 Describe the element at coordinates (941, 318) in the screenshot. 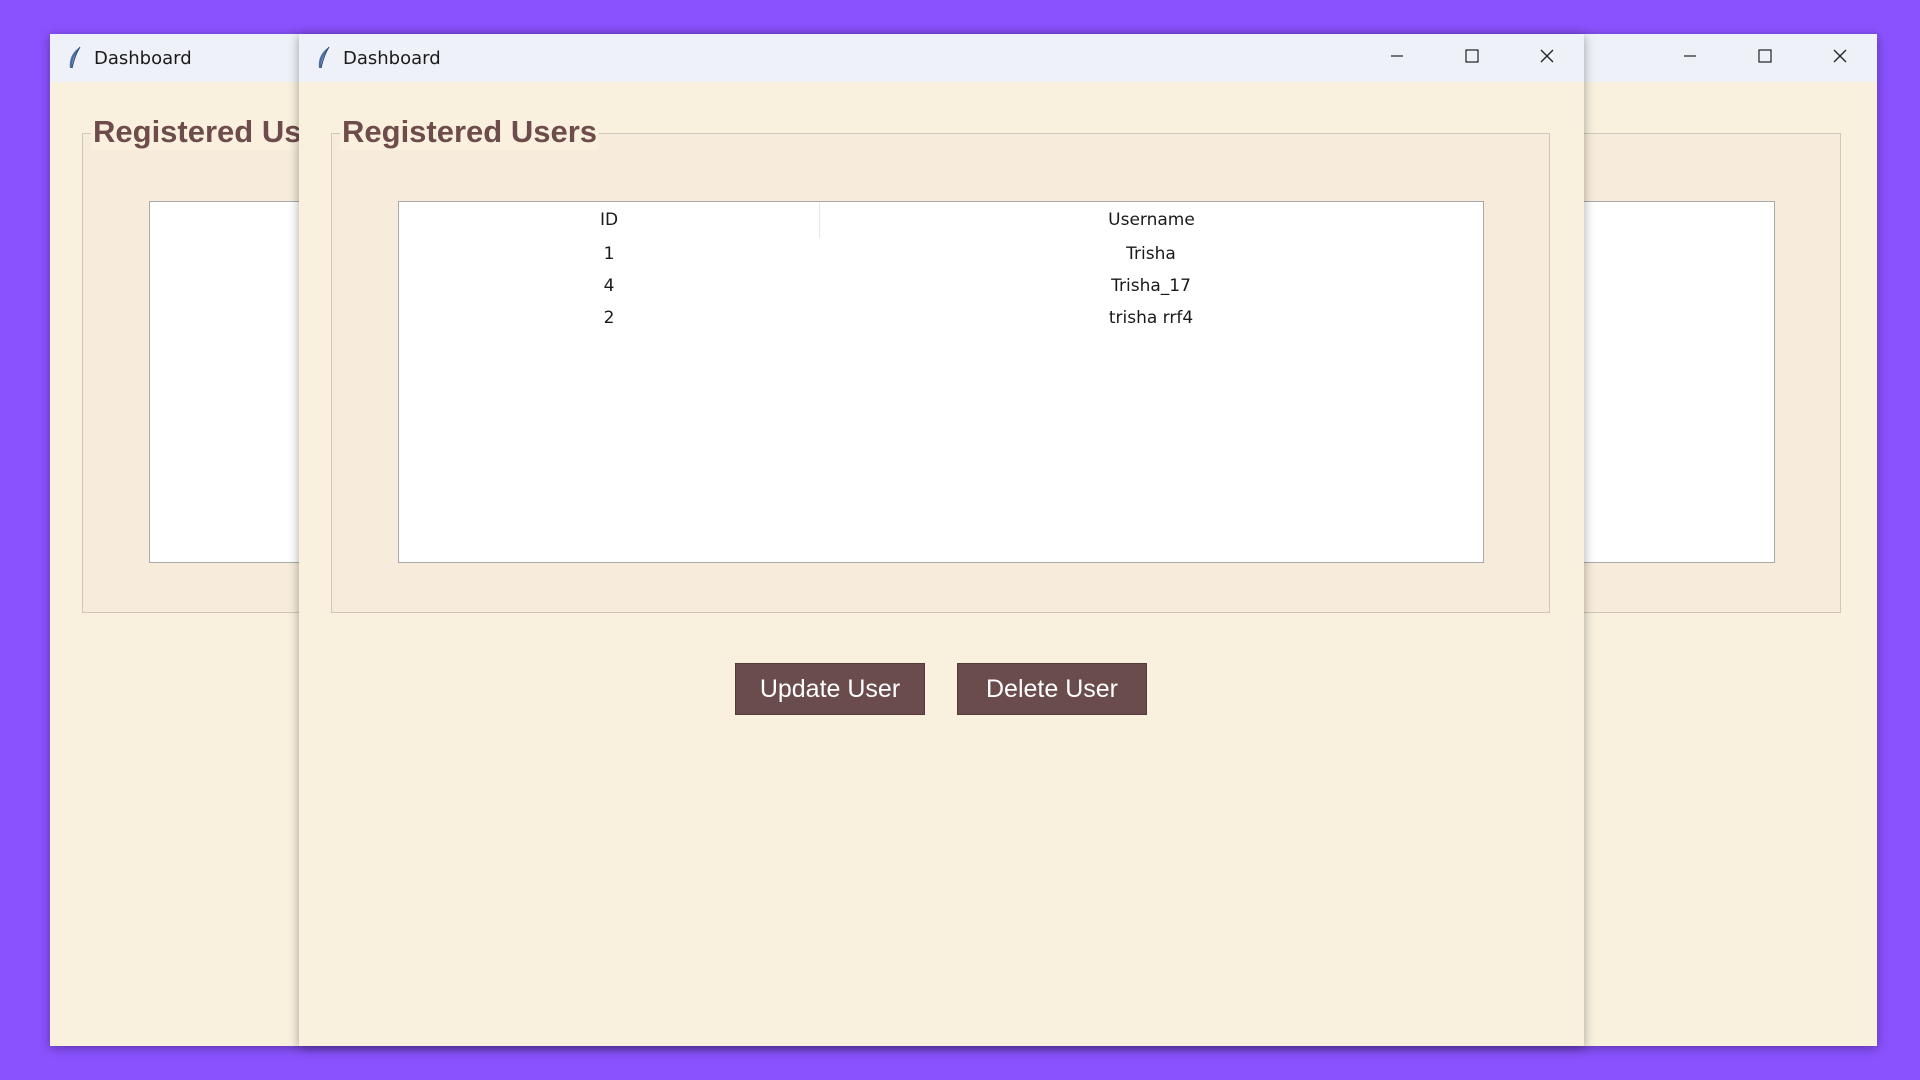

I see `table-row: 2 trisha rrf4` at that location.